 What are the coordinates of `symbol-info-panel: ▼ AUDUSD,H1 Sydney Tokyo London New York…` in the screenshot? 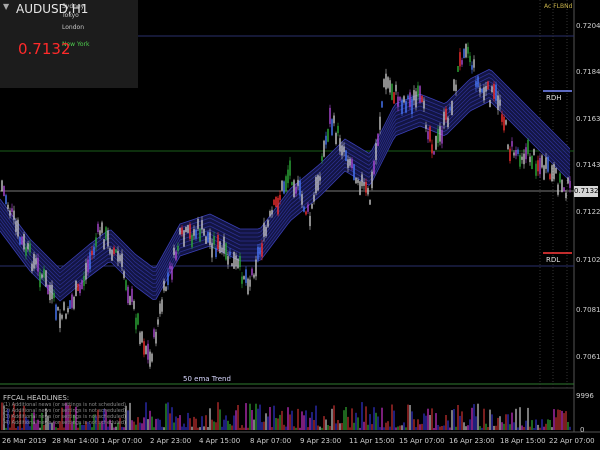 It's located at (69, 44).